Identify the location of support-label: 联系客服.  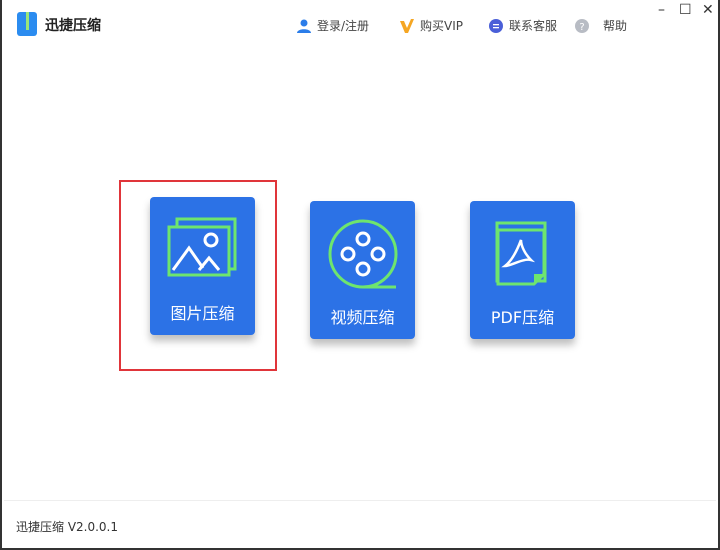
(533, 26).